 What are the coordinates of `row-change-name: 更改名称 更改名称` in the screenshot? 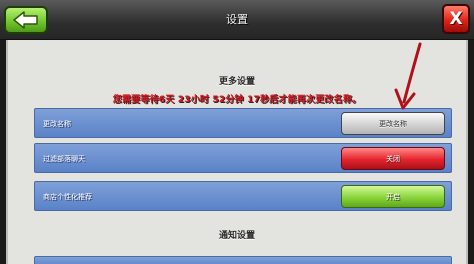 It's located at (243, 123).